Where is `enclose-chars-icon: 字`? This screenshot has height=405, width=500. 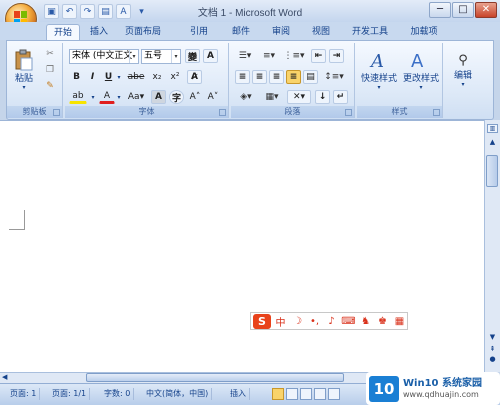
enclose-chars-icon: 字 is located at coordinates (176, 97).